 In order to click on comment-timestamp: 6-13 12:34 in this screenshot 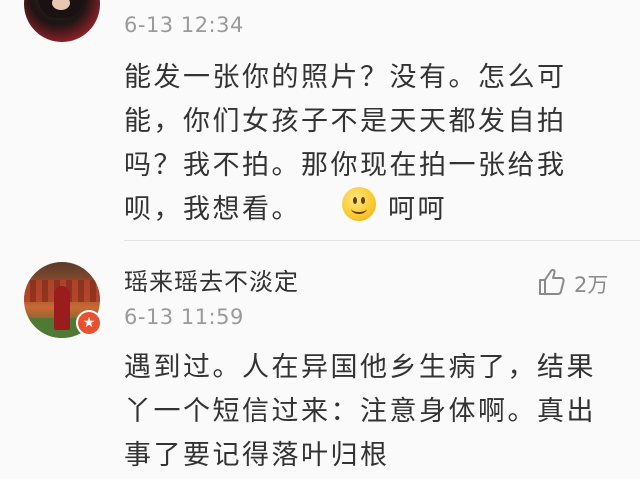, I will do `click(184, 25)`.